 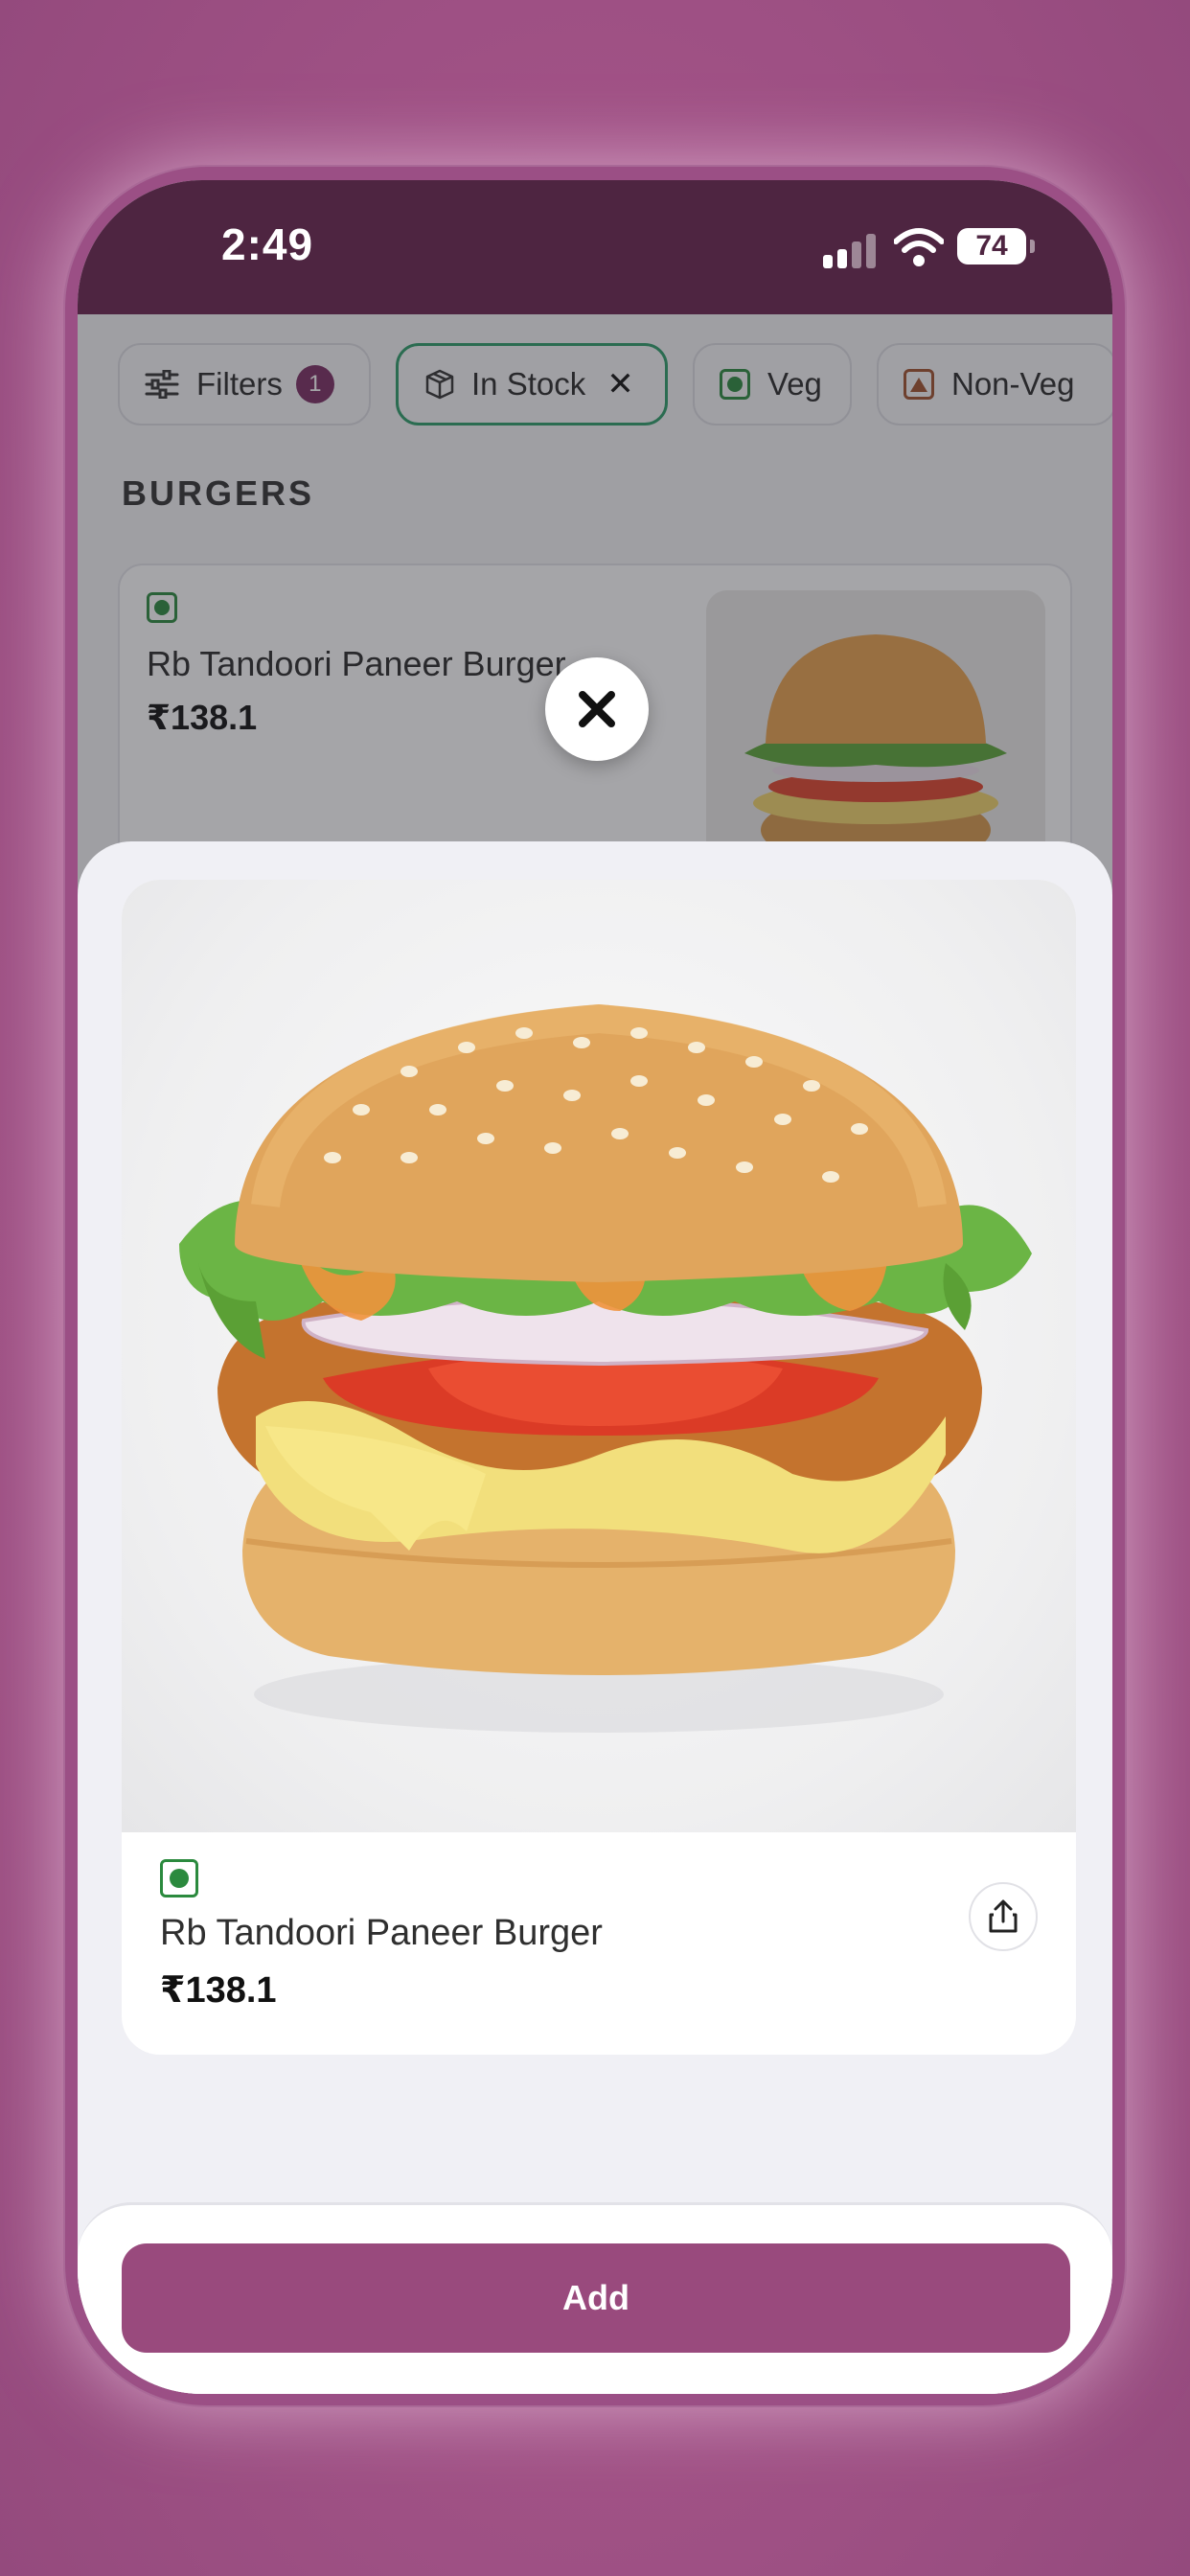 What do you see at coordinates (1033, 246) in the screenshot?
I see `battery-tip` at bounding box center [1033, 246].